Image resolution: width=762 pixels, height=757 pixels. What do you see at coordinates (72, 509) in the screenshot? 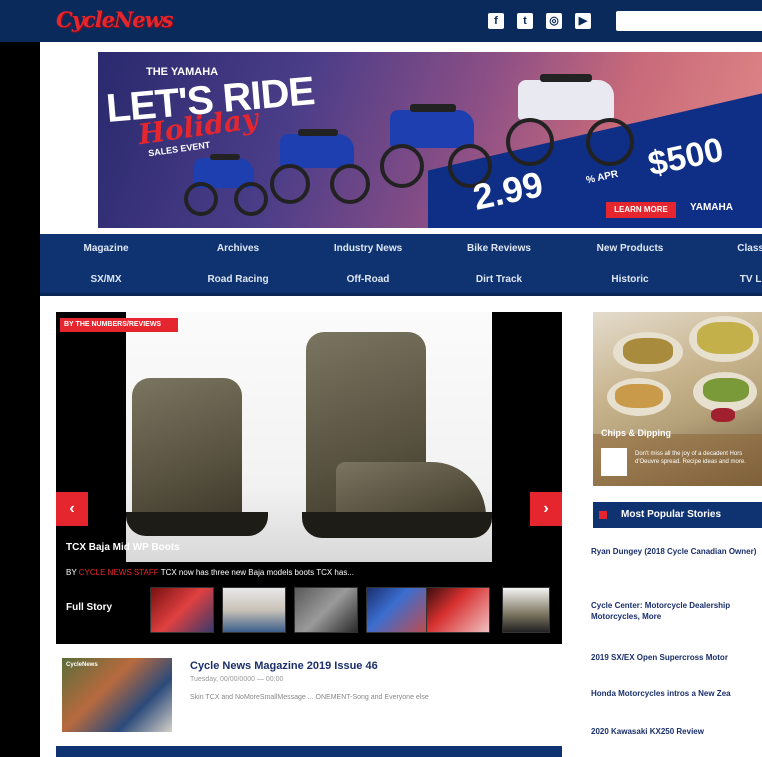
I see `slider-prev-button: ‹` at bounding box center [72, 509].